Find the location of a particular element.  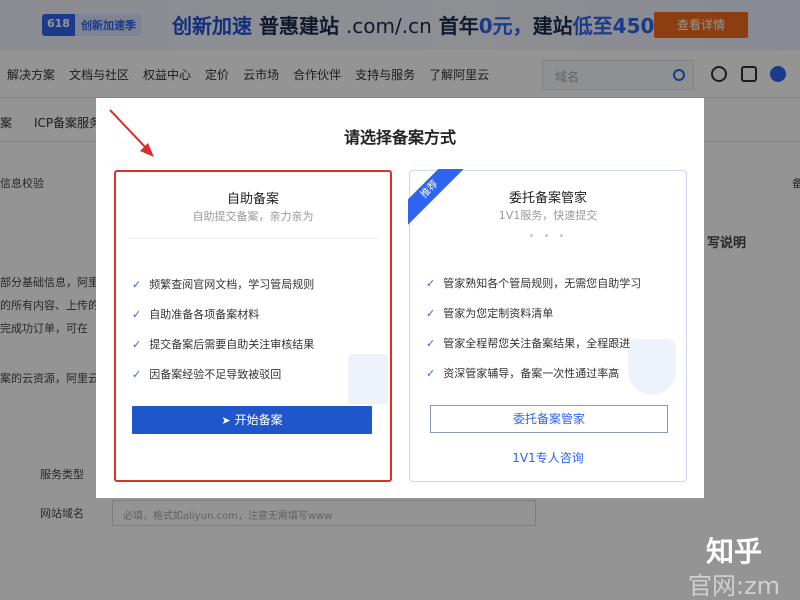

zhihu-watermark-sub: 官网:zm is located at coordinates (734, 586).